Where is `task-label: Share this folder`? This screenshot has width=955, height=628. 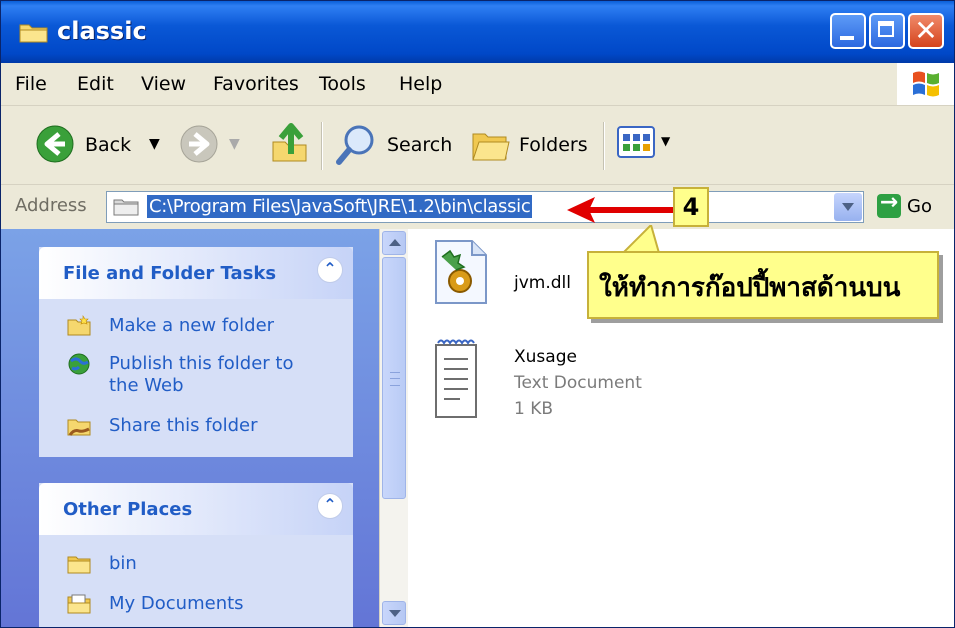 task-label: Share this folder is located at coordinates (183, 425).